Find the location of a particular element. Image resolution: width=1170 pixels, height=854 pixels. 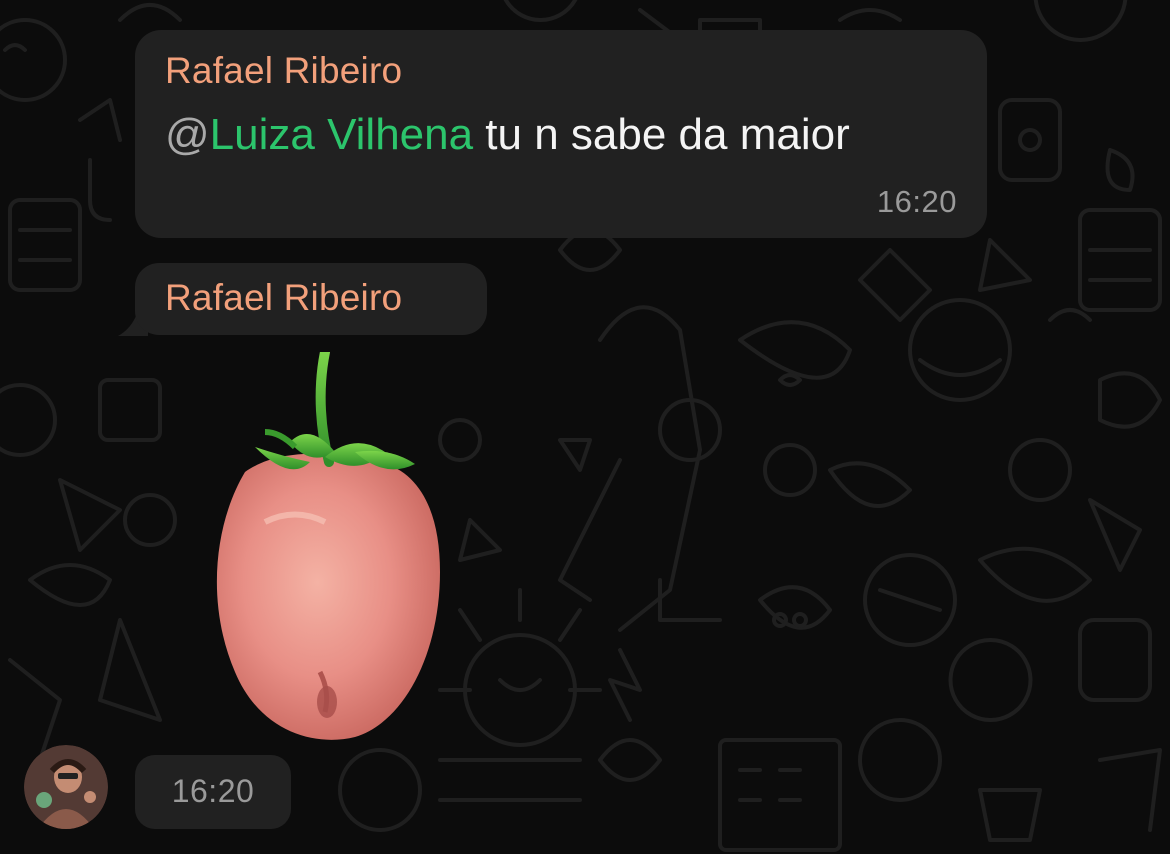

user-avatar is located at coordinates (66, 787).